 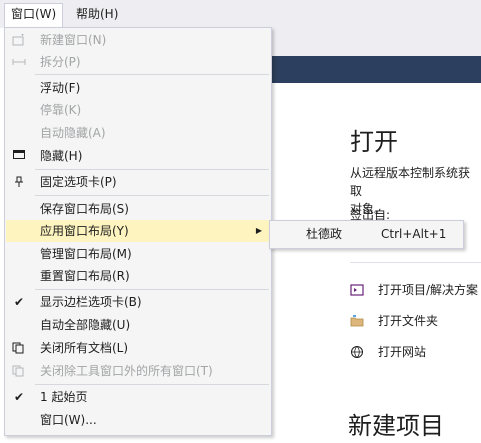 What do you see at coordinates (84, 348) in the screenshot?
I see `menu-item-label: 关闭所有文档(L)` at bounding box center [84, 348].